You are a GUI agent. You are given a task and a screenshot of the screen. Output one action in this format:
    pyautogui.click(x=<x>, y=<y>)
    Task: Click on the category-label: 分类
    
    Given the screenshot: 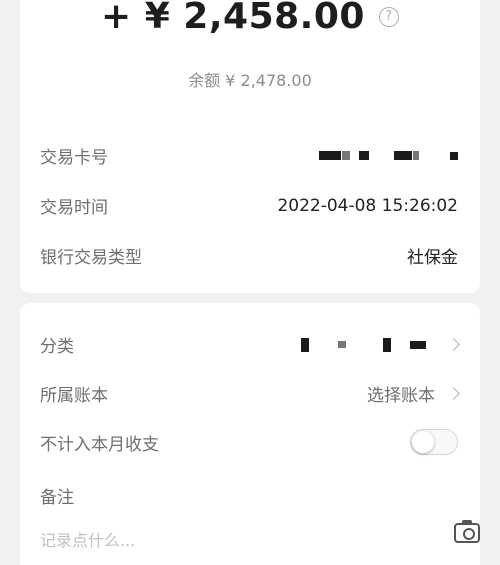 What is the action you would take?
    pyautogui.click(x=57, y=347)
    